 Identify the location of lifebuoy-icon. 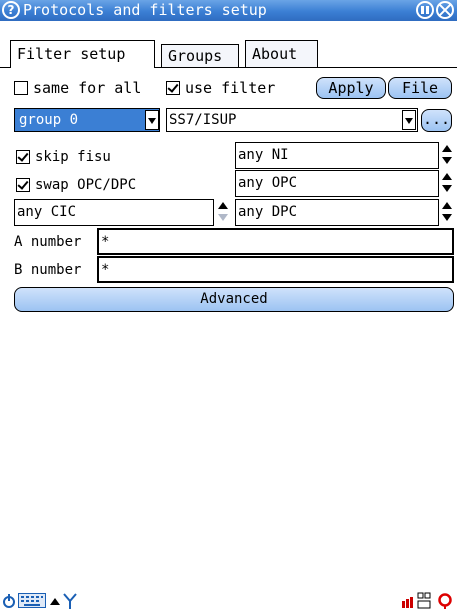
(445, 601).